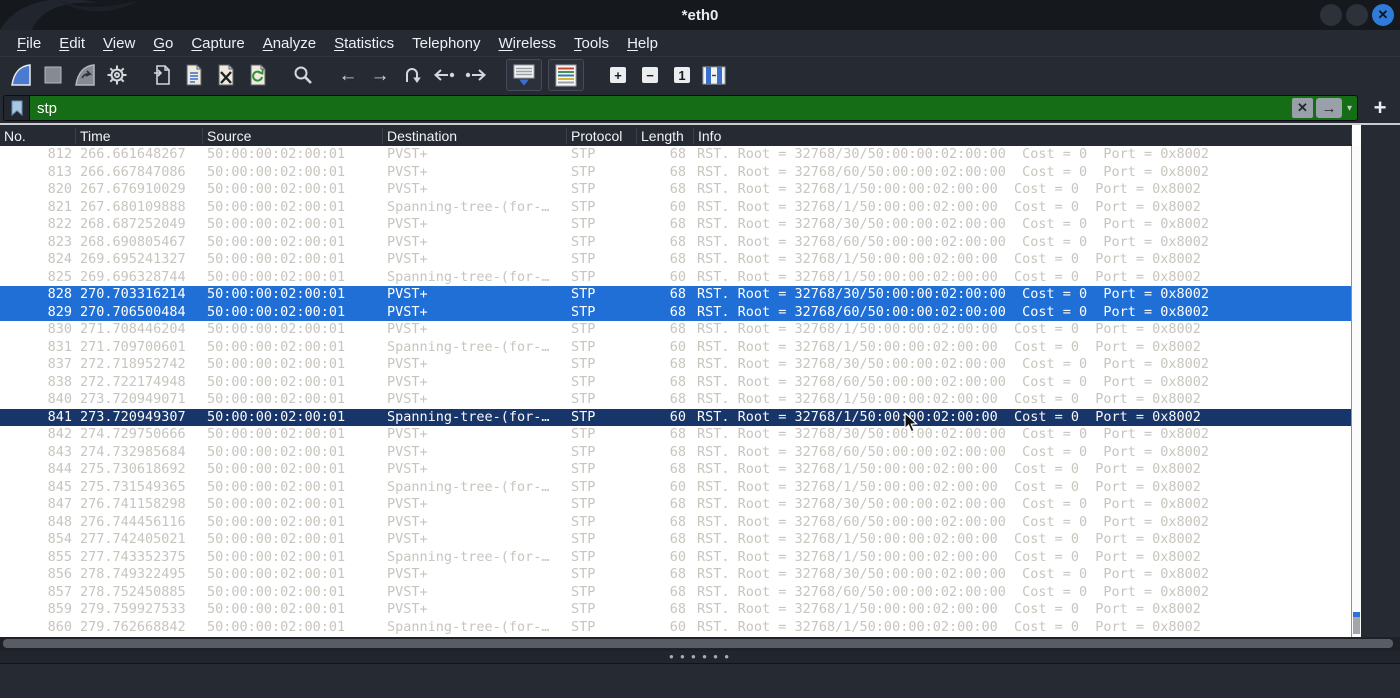  Describe the element at coordinates (226, 75) in the screenshot. I see `close-file-button` at that location.